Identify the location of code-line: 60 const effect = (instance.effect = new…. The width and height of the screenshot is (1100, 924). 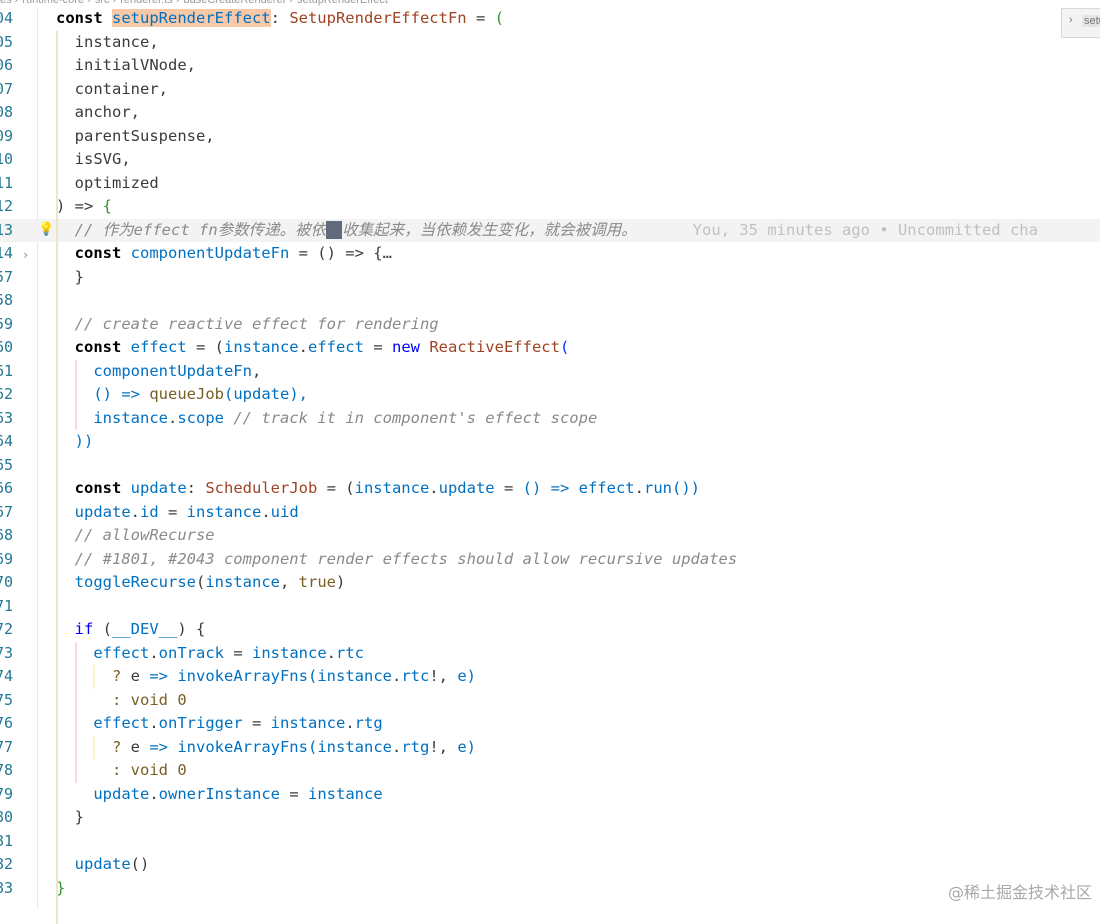
(550, 348).